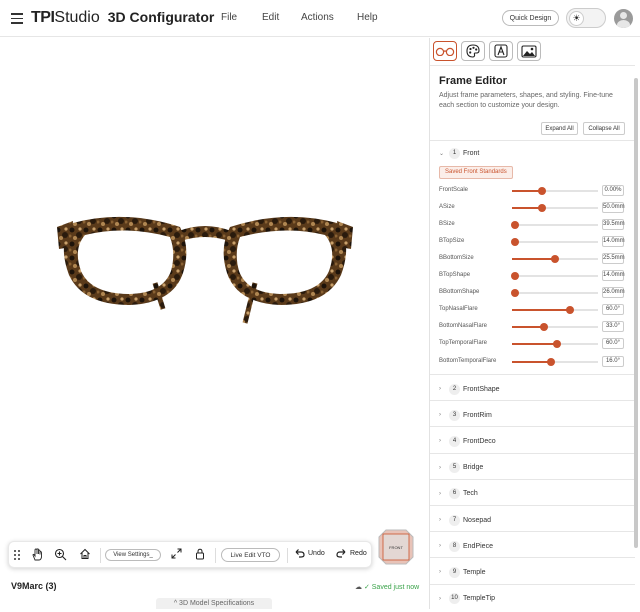 The width and height of the screenshot is (640, 612). I want to click on palette-icon, so click(473, 51).